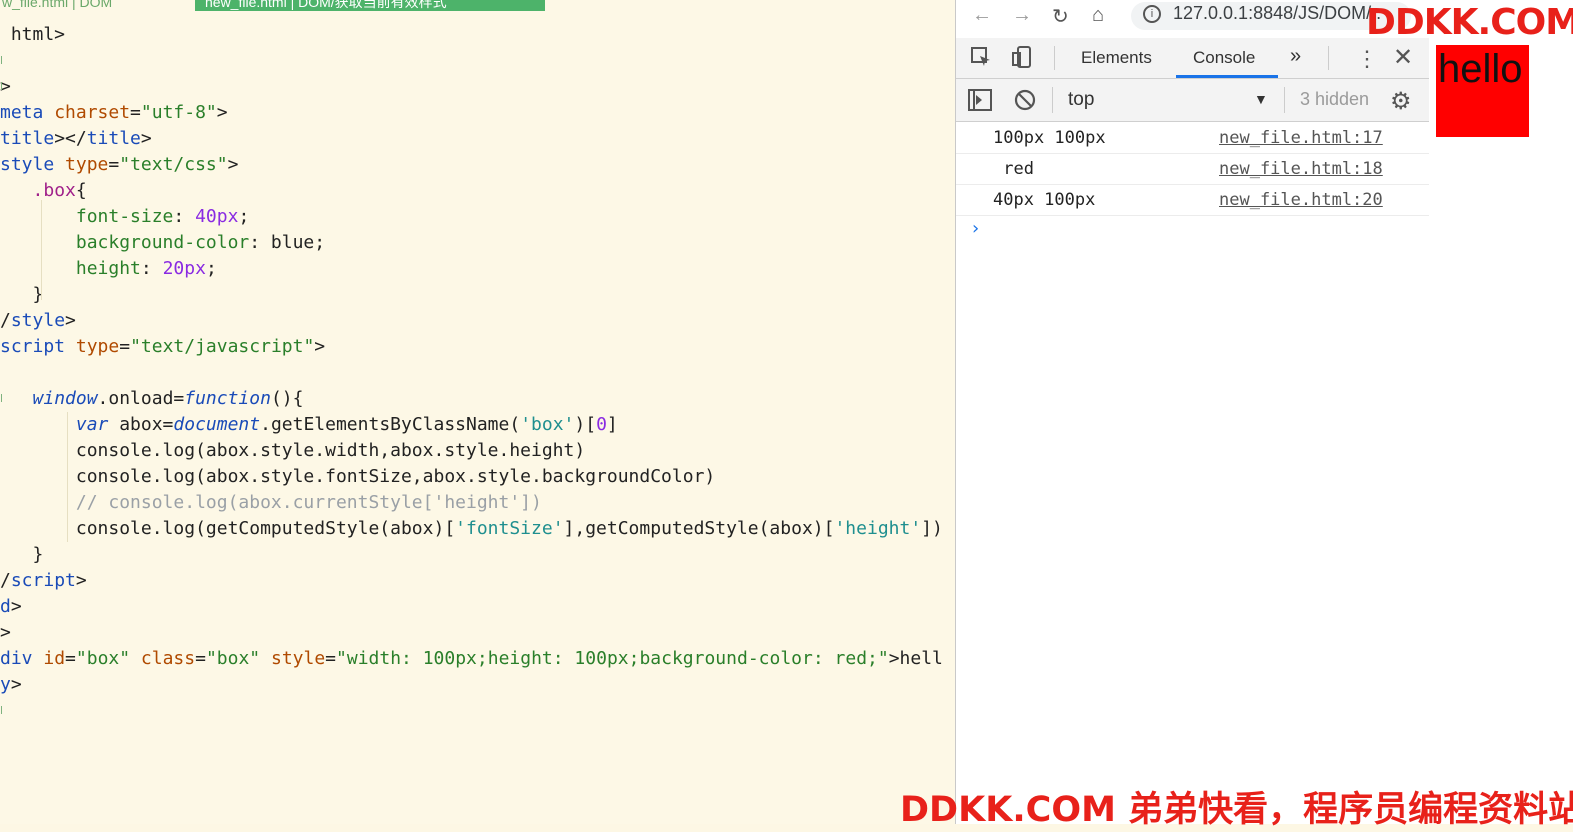 This screenshot has width=1573, height=832. I want to click on console-source-link: new_file.html:20, so click(1301, 200).